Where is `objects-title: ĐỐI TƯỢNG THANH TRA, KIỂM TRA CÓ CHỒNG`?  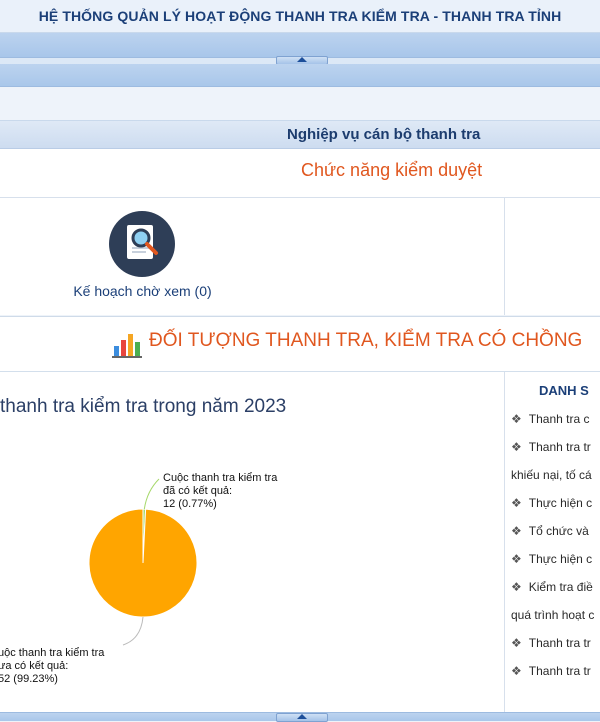
objects-title: ĐỐI TƯỢNG THANH TRA, KIỂM TRA CÓ CHỒNG is located at coordinates (366, 340).